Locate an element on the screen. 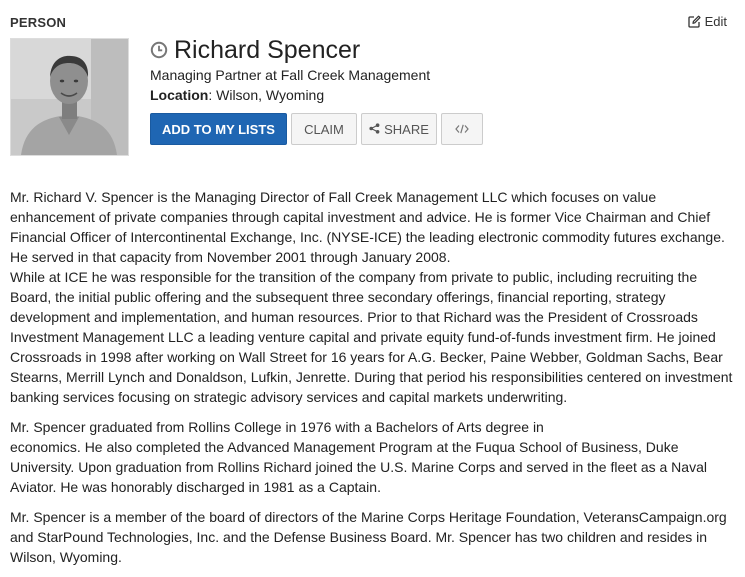  person-location: Location: Wilson, Wyoming is located at coordinates (237, 95).